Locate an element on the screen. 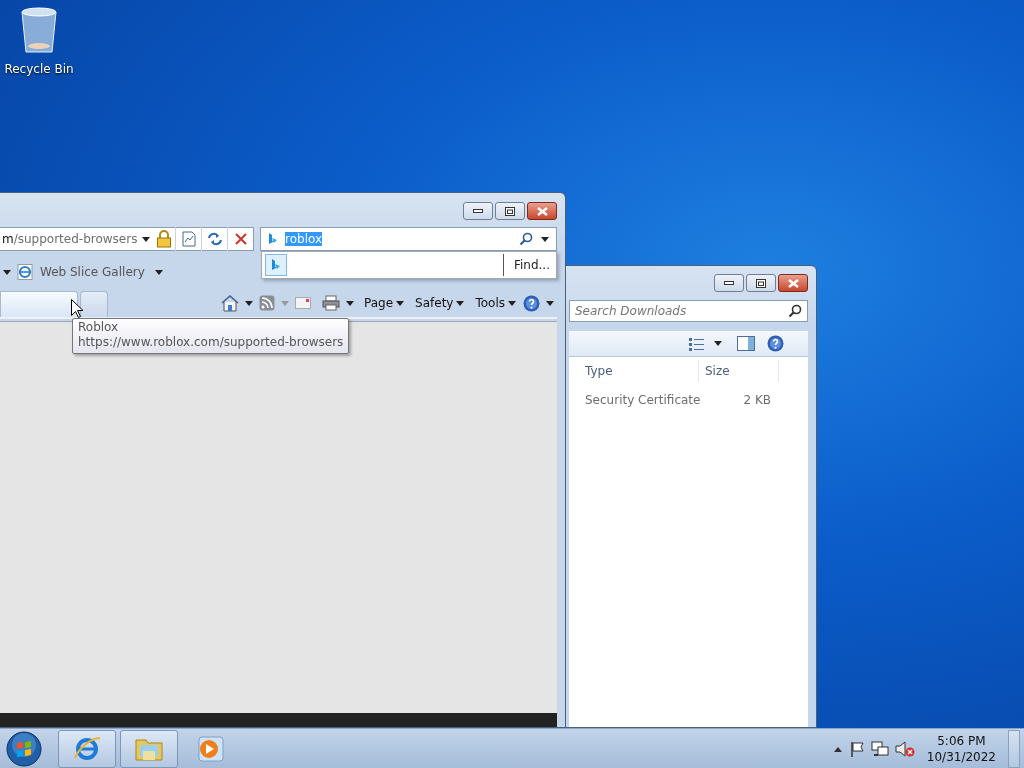  tooltip-title: Roblox is located at coordinates (99, 327).